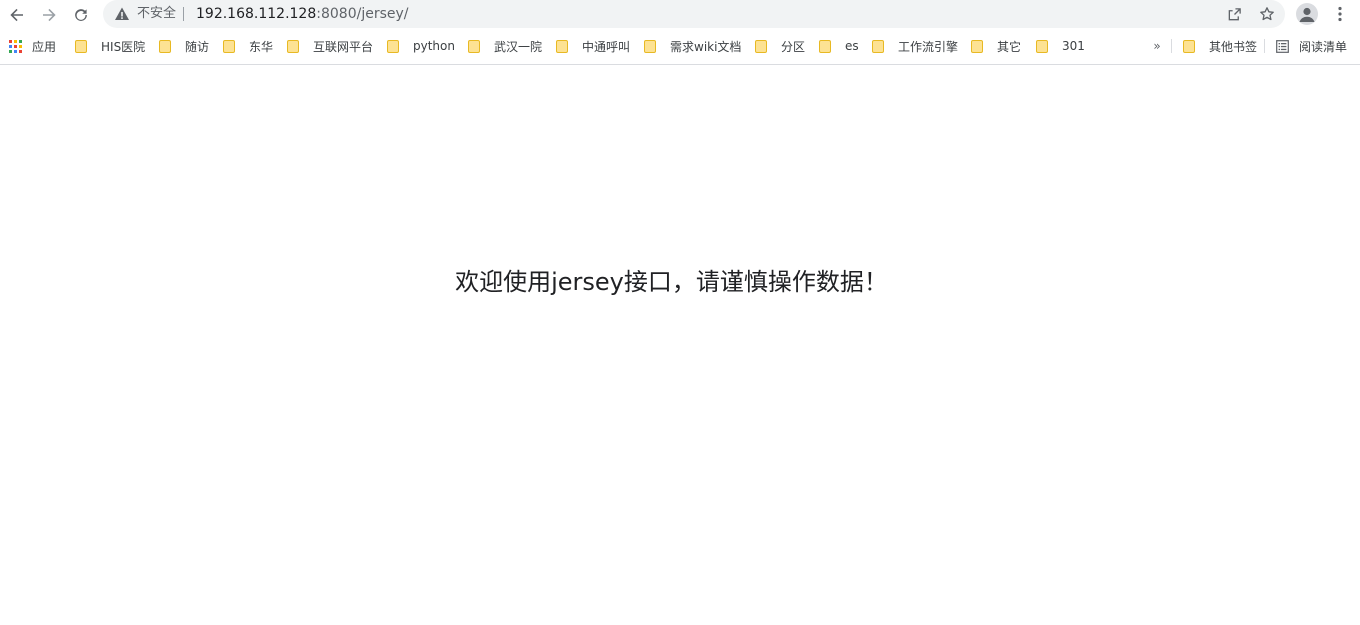 This screenshot has height=625, width=1360. What do you see at coordinates (197, 46) in the screenshot?
I see `bookmark-label: 随访` at bounding box center [197, 46].